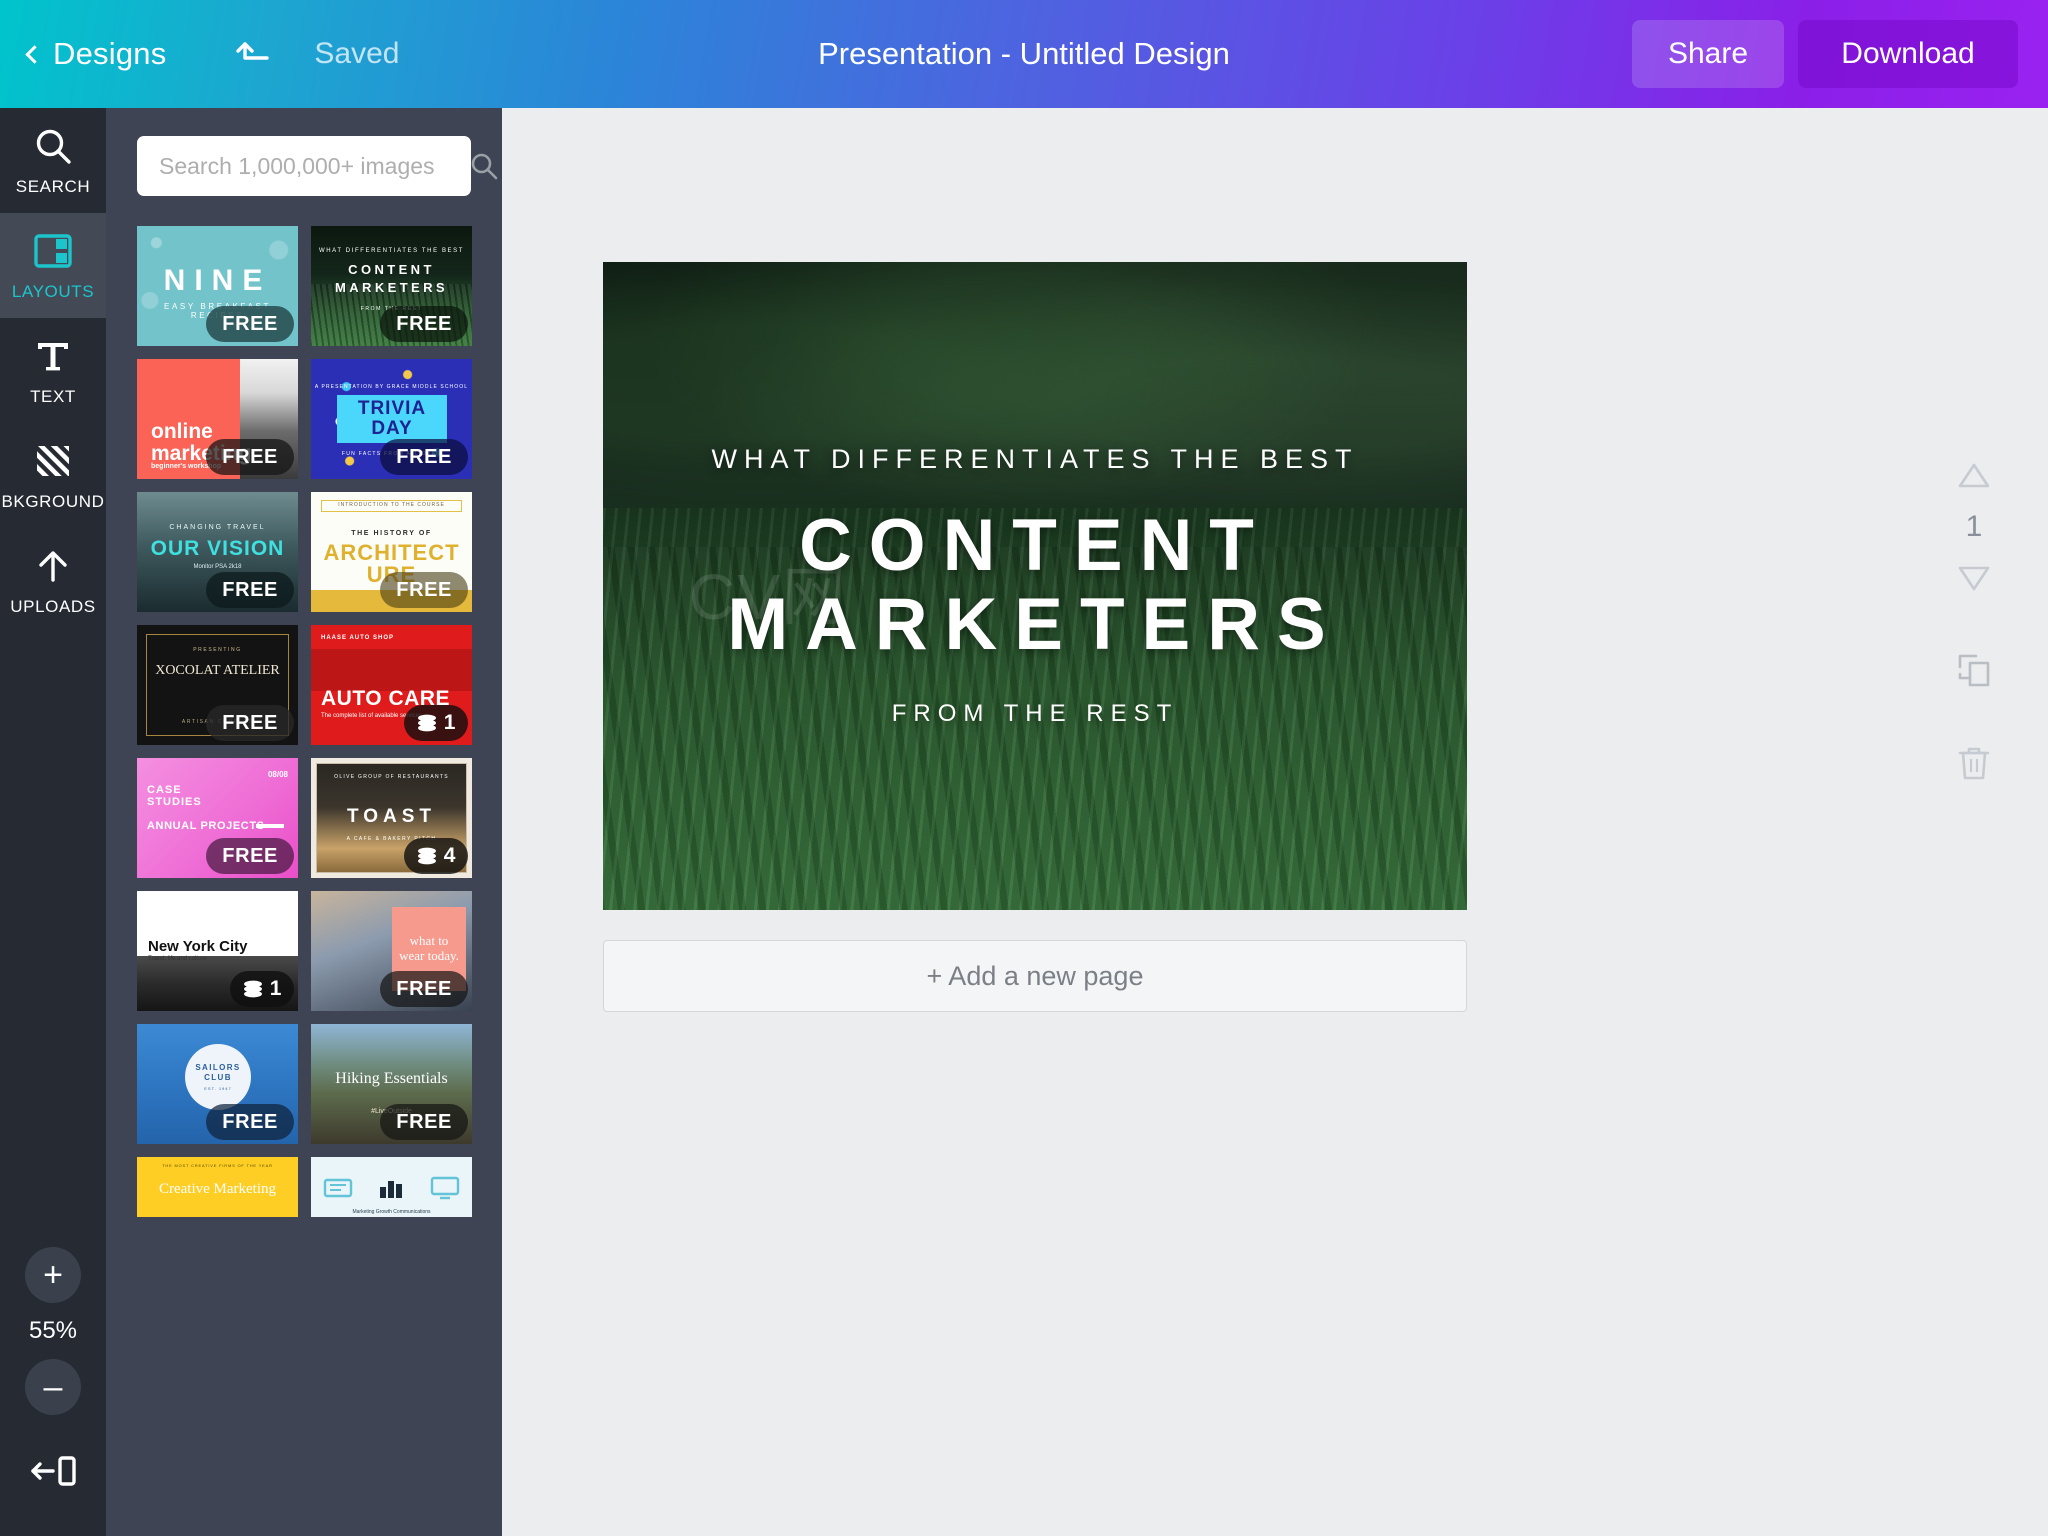 The width and height of the screenshot is (2048, 1536). What do you see at coordinates (1974, 476) in the screenshot?
I see `move-page-up-button` at bounding box center [1974, 476].